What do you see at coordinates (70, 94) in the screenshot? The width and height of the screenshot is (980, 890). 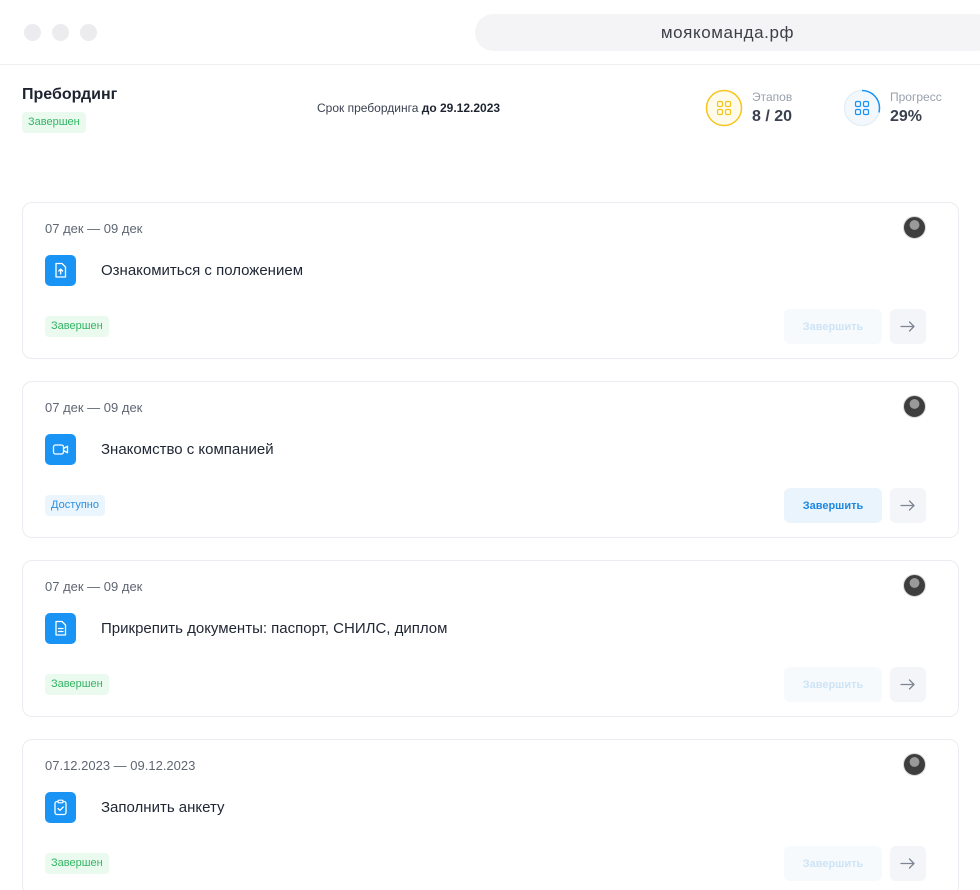 I see `page-title: Пребординг` at bounding box center [70, 94].